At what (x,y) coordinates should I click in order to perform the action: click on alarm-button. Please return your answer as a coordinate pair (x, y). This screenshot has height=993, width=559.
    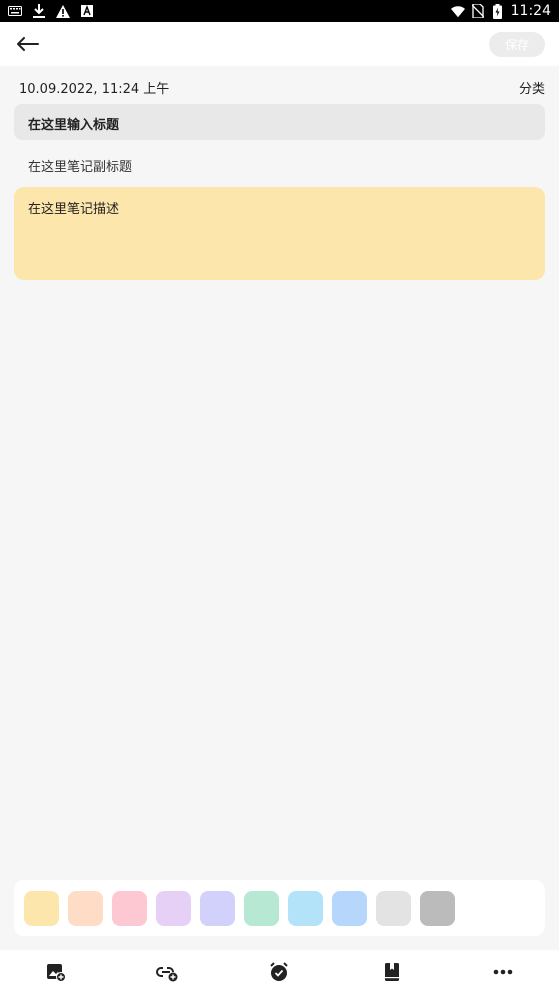
    Looking at the image, I should click on (279, 972).